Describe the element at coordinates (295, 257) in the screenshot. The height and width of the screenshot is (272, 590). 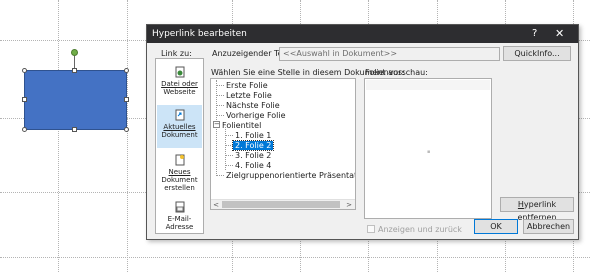
I see `slide-guide` at that location.